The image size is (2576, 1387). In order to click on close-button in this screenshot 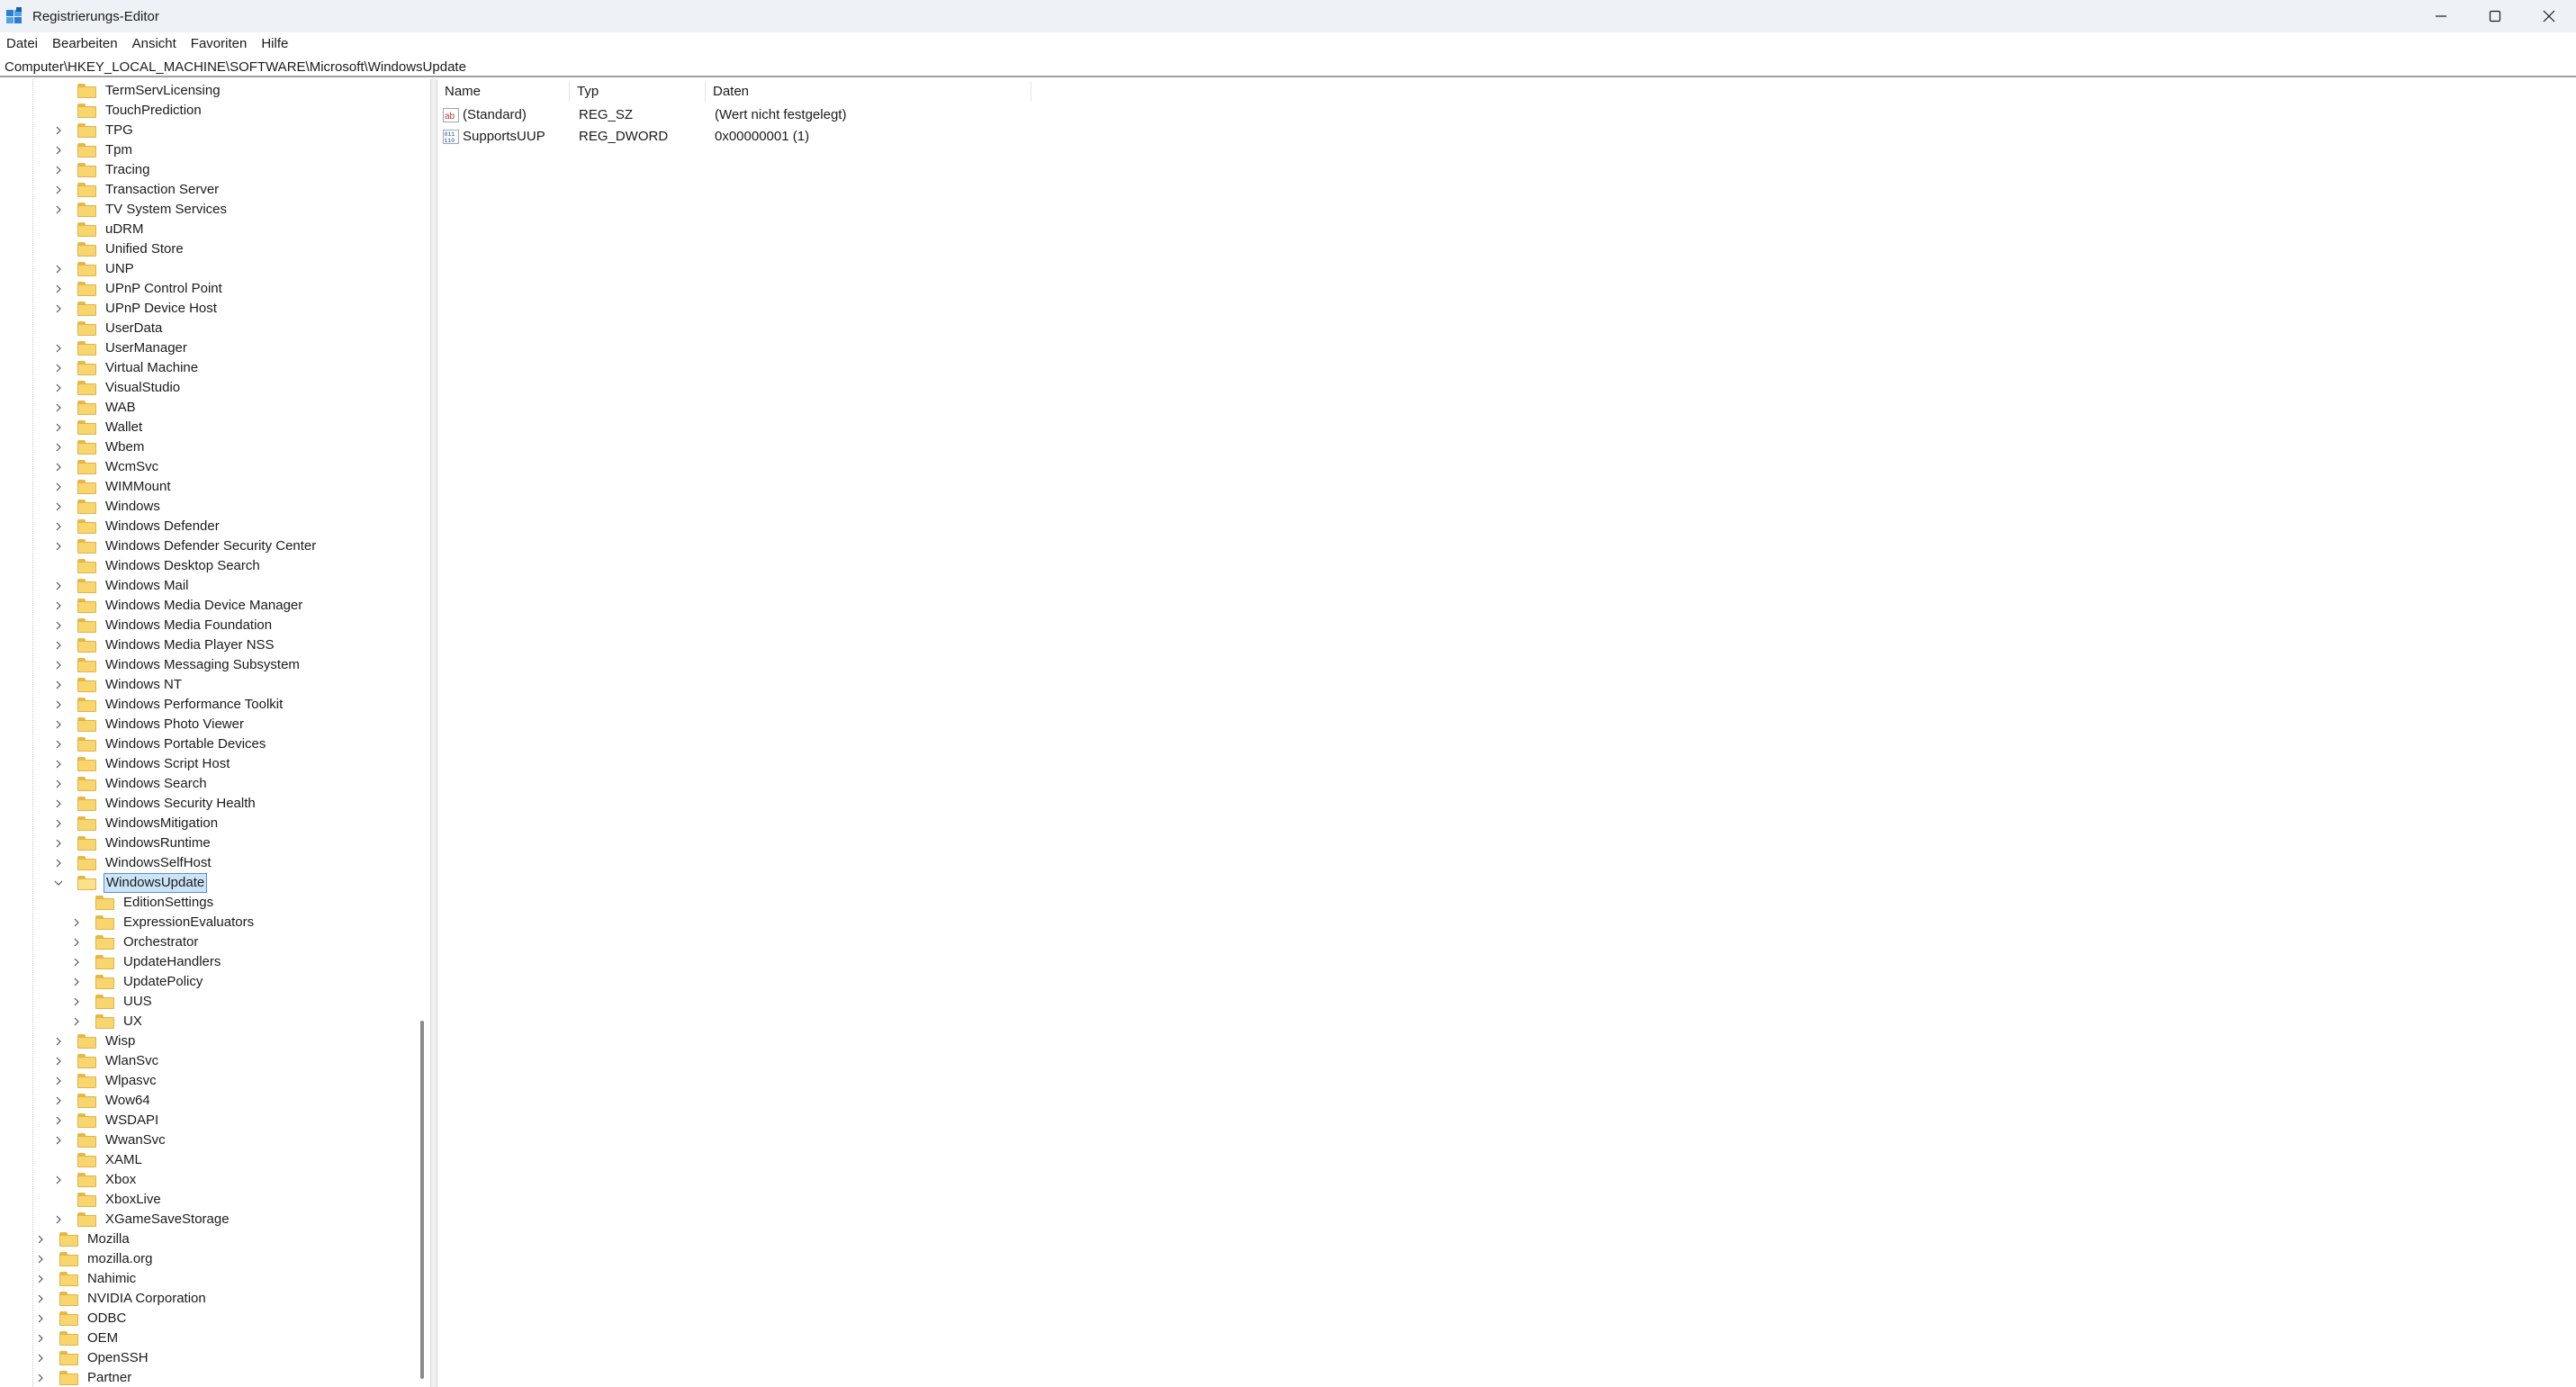, I will do `click(2549, 16)`.